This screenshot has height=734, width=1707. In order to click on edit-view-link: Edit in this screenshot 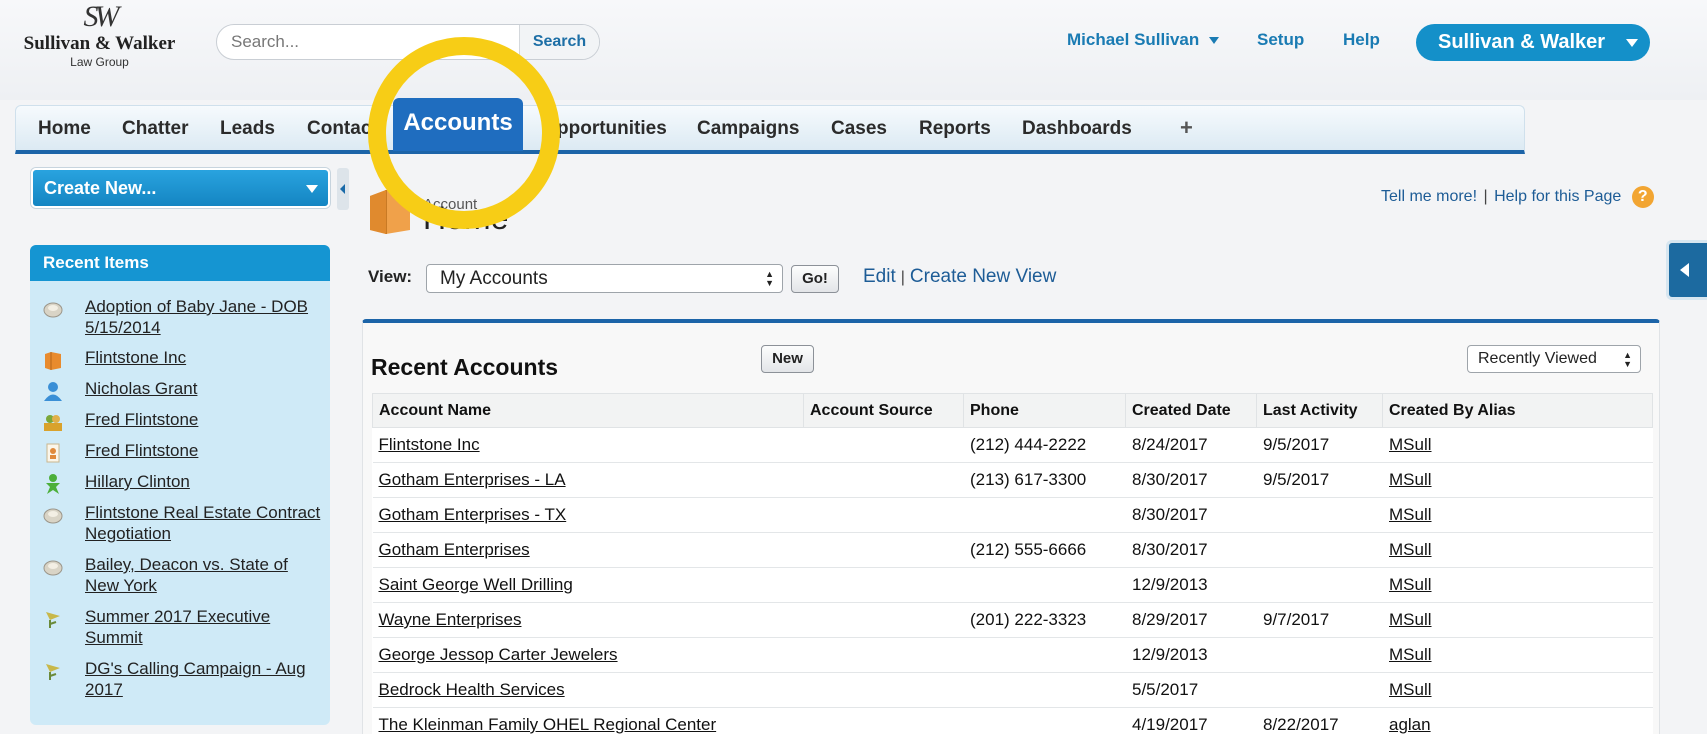, I will do `click(879, 276)`.